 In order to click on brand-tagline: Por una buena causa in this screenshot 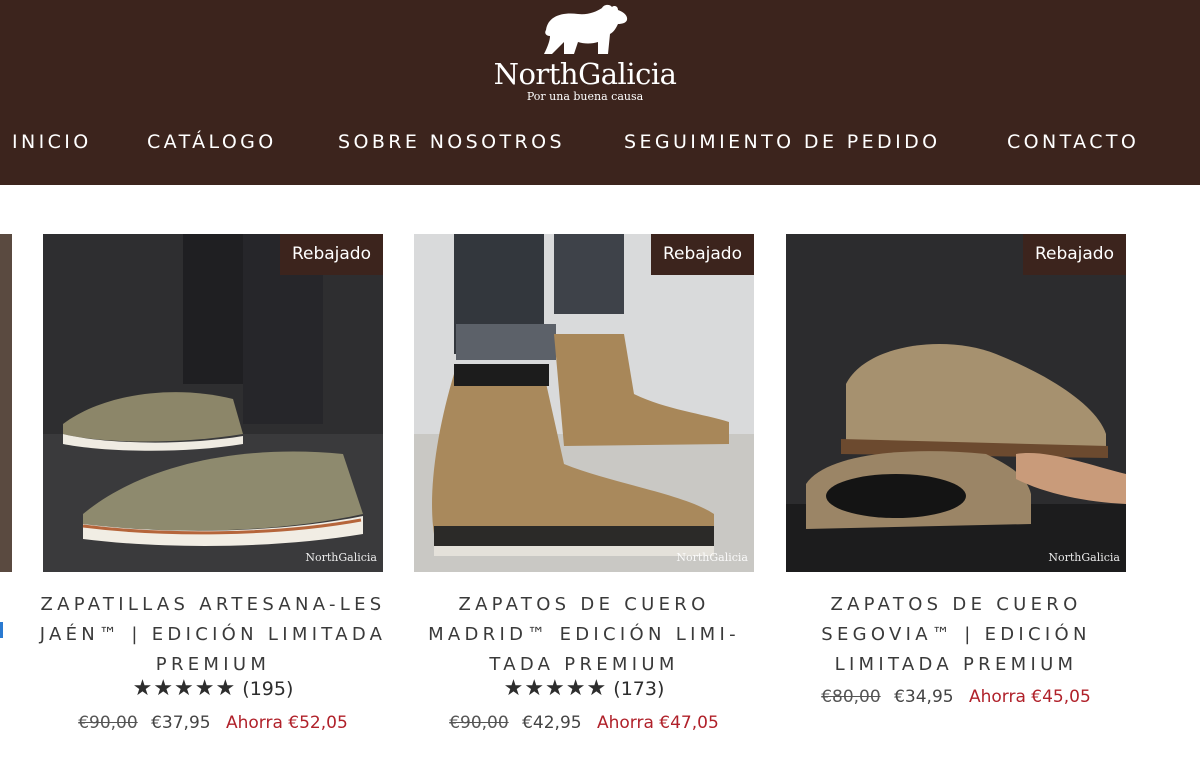, I will do `click(585, 96)`.